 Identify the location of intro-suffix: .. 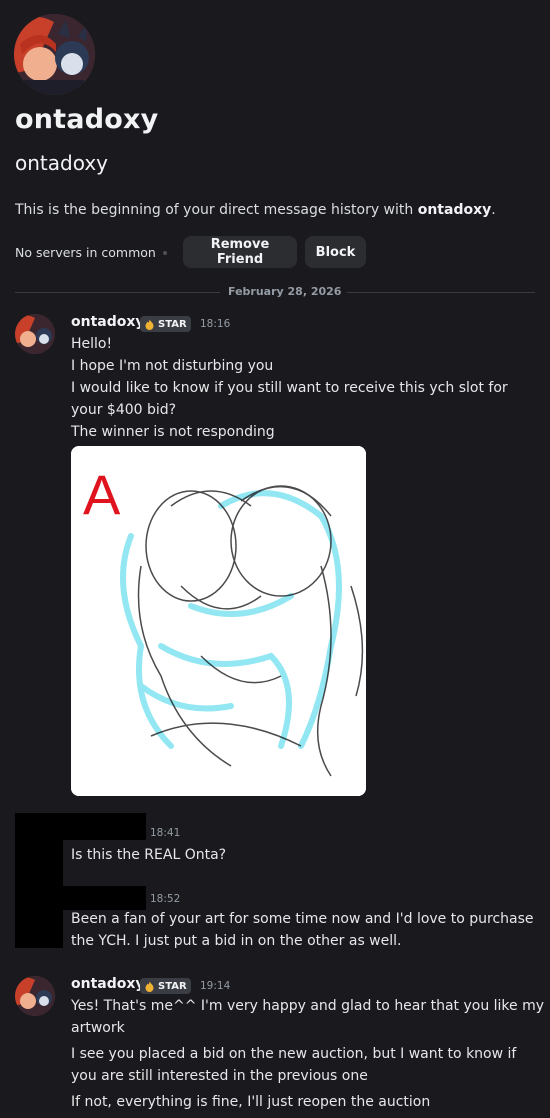
(493, 210).